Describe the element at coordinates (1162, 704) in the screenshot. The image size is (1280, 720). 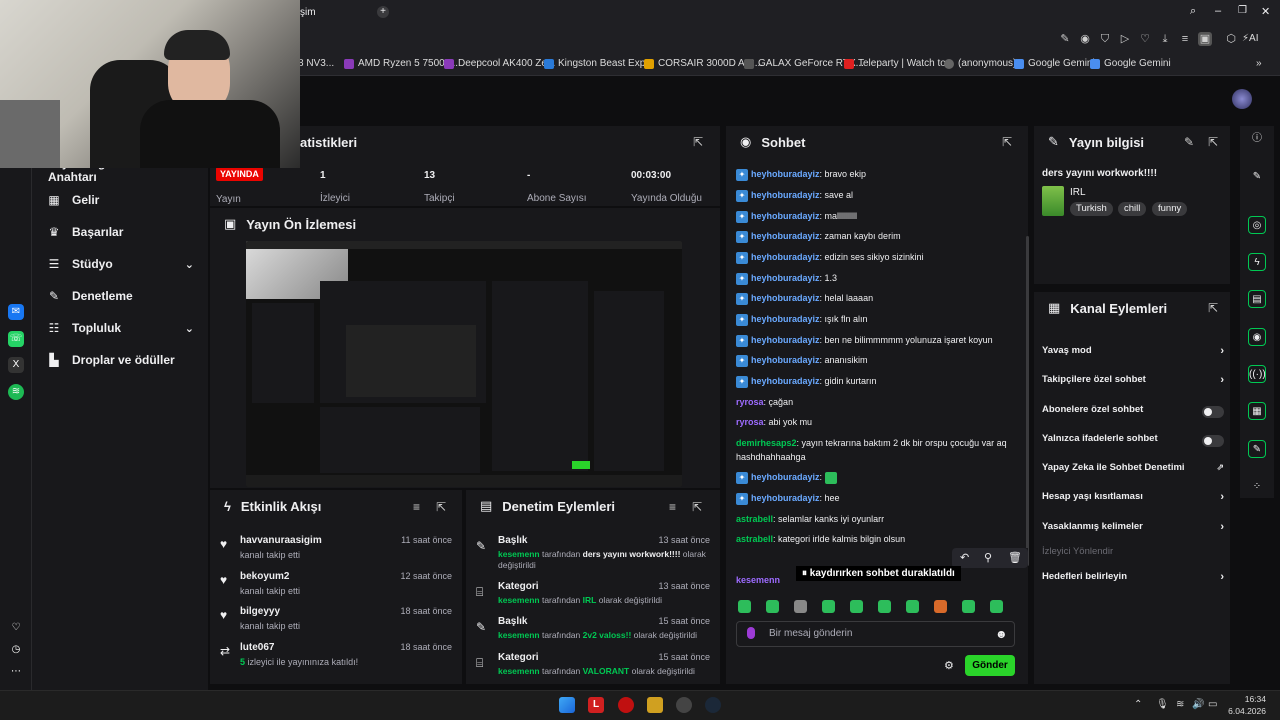
I see `mic-icon: 🎙` at that location.